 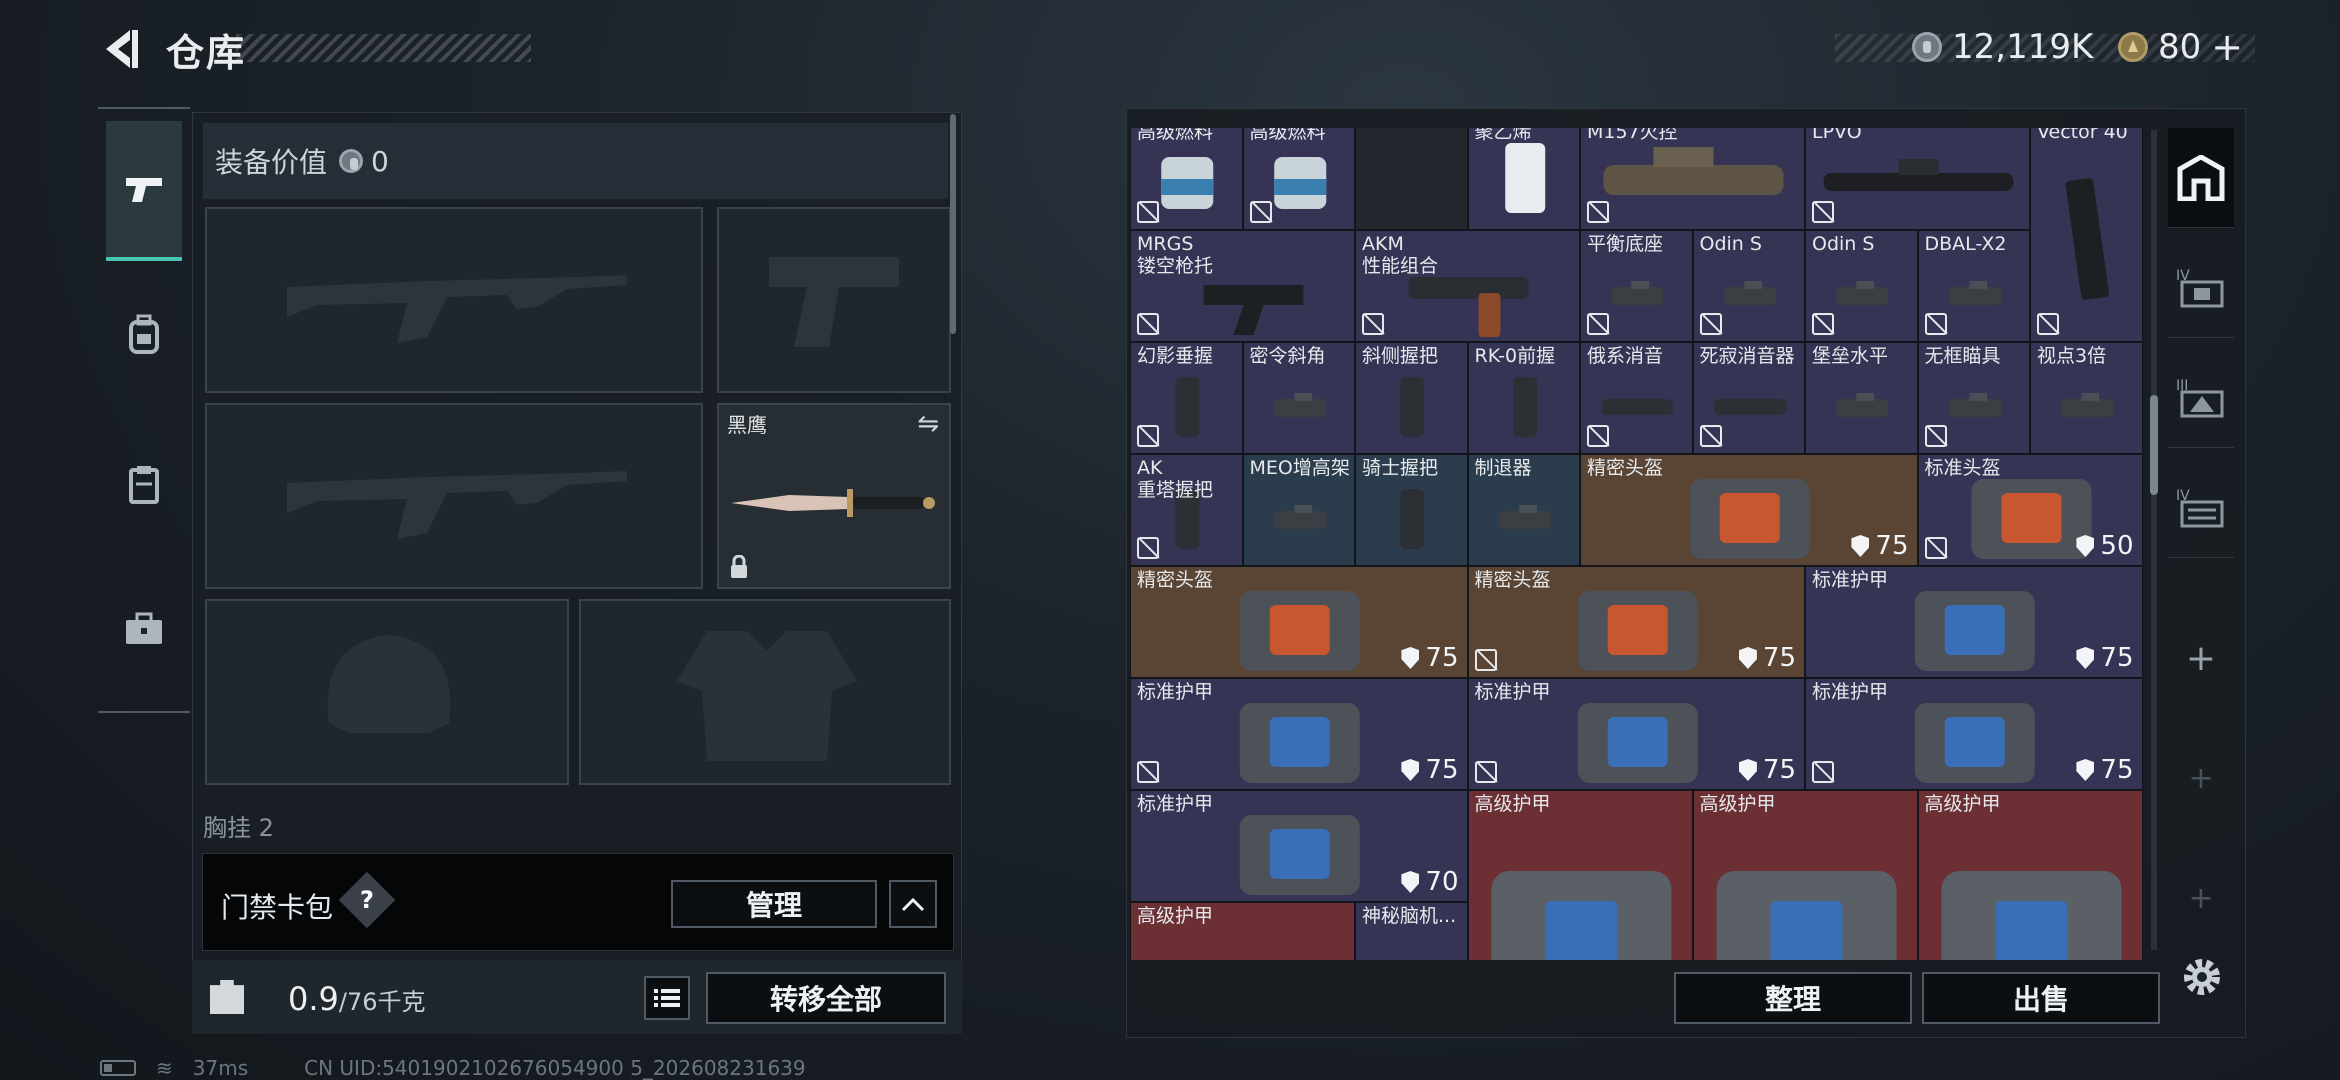 I want to click on inventory-item: 密令斜角, so click(x=1298, y=398).